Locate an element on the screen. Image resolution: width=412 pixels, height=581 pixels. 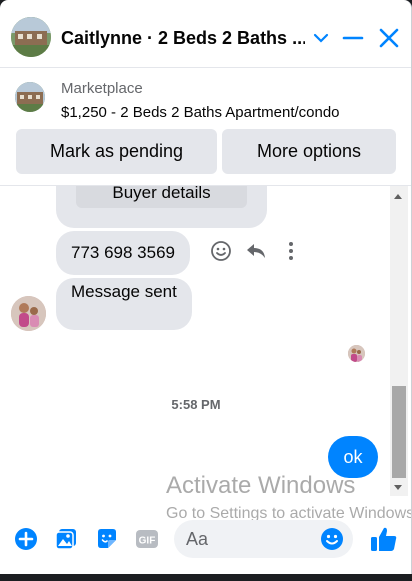
thread-scrollbar is located at coordinates (399, 341).